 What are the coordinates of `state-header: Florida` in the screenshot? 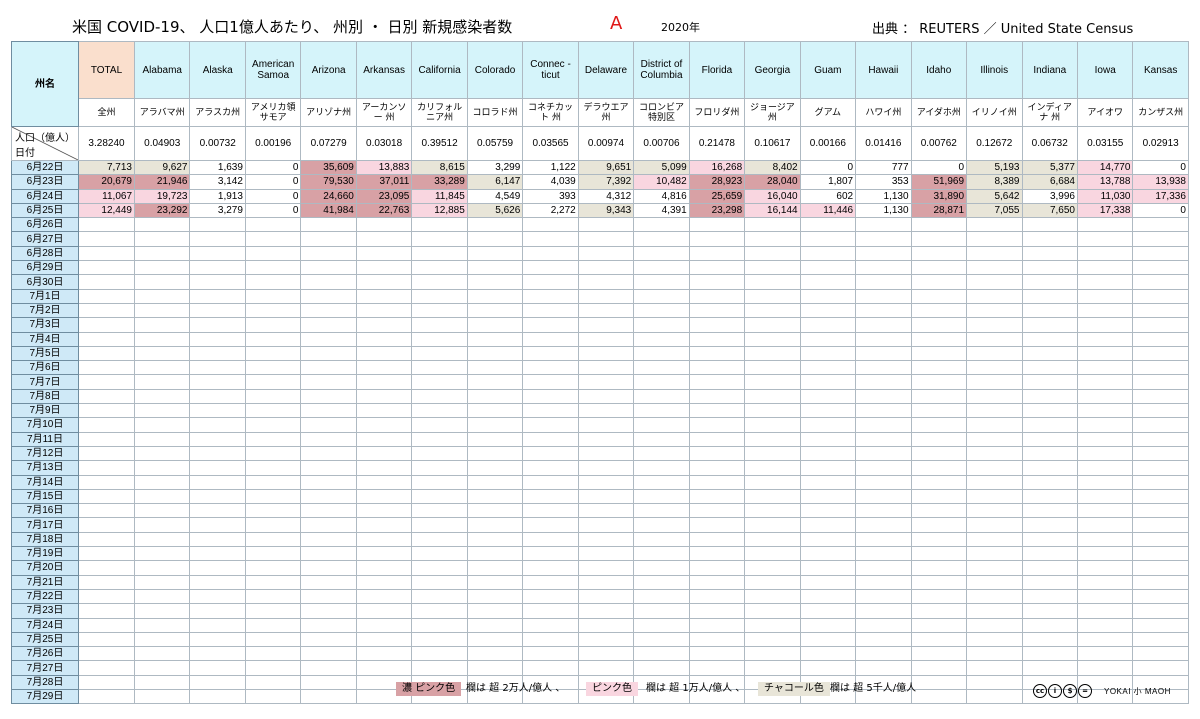 It's located at (717, 70).